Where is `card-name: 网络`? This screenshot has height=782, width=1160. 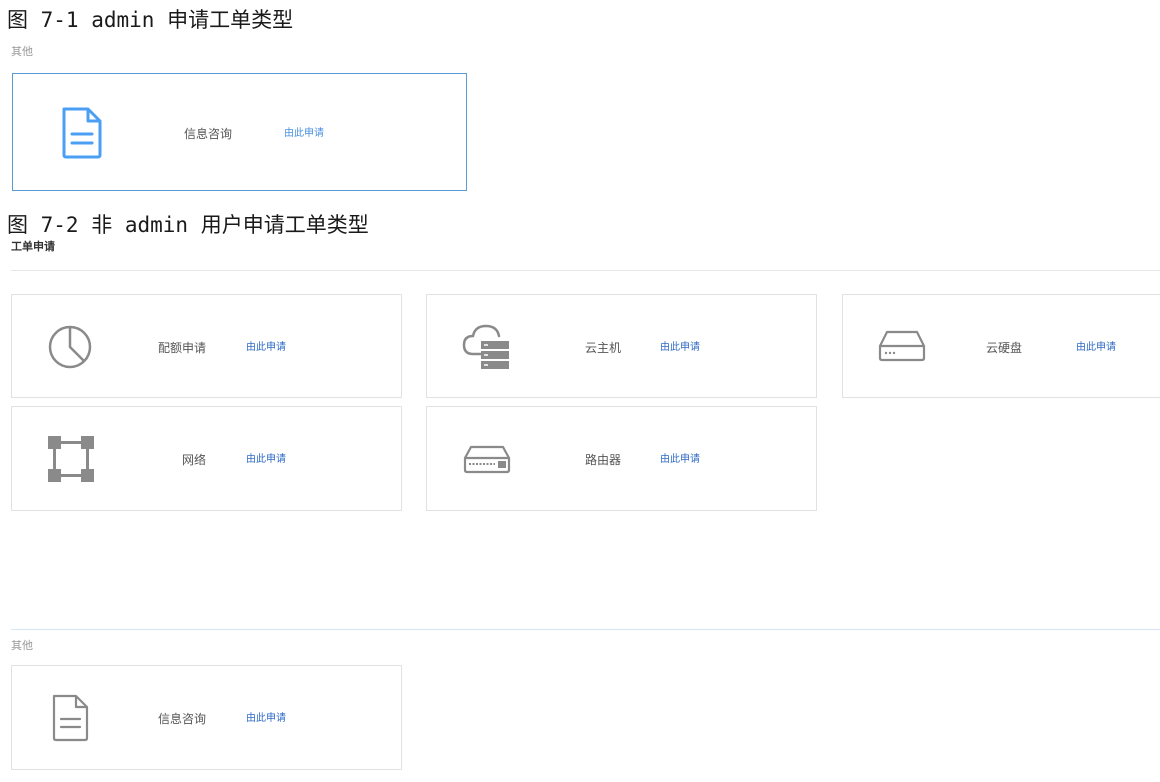
card-name: 网络 is located at coordinates (194, 460).